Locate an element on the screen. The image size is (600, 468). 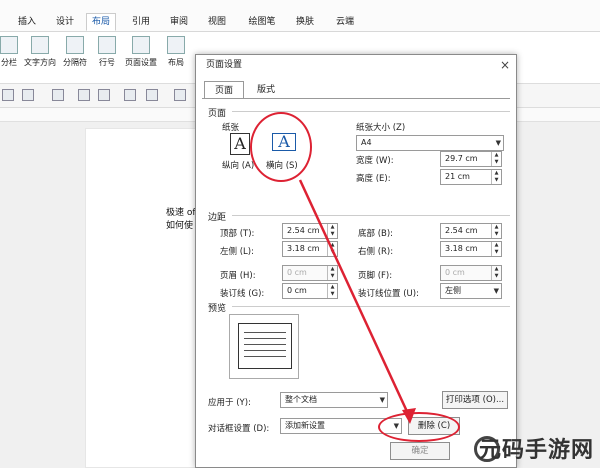
text-box-icon is located at coordinates (130, 95).